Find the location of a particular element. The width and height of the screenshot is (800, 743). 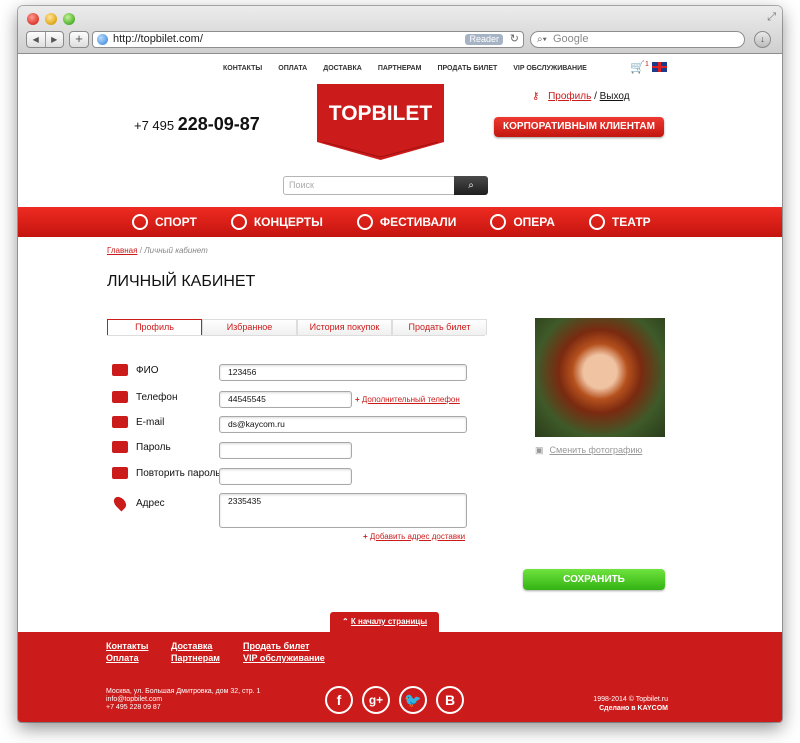

topbilet-logo: TOPBILET is located at coordinates (380, 122).